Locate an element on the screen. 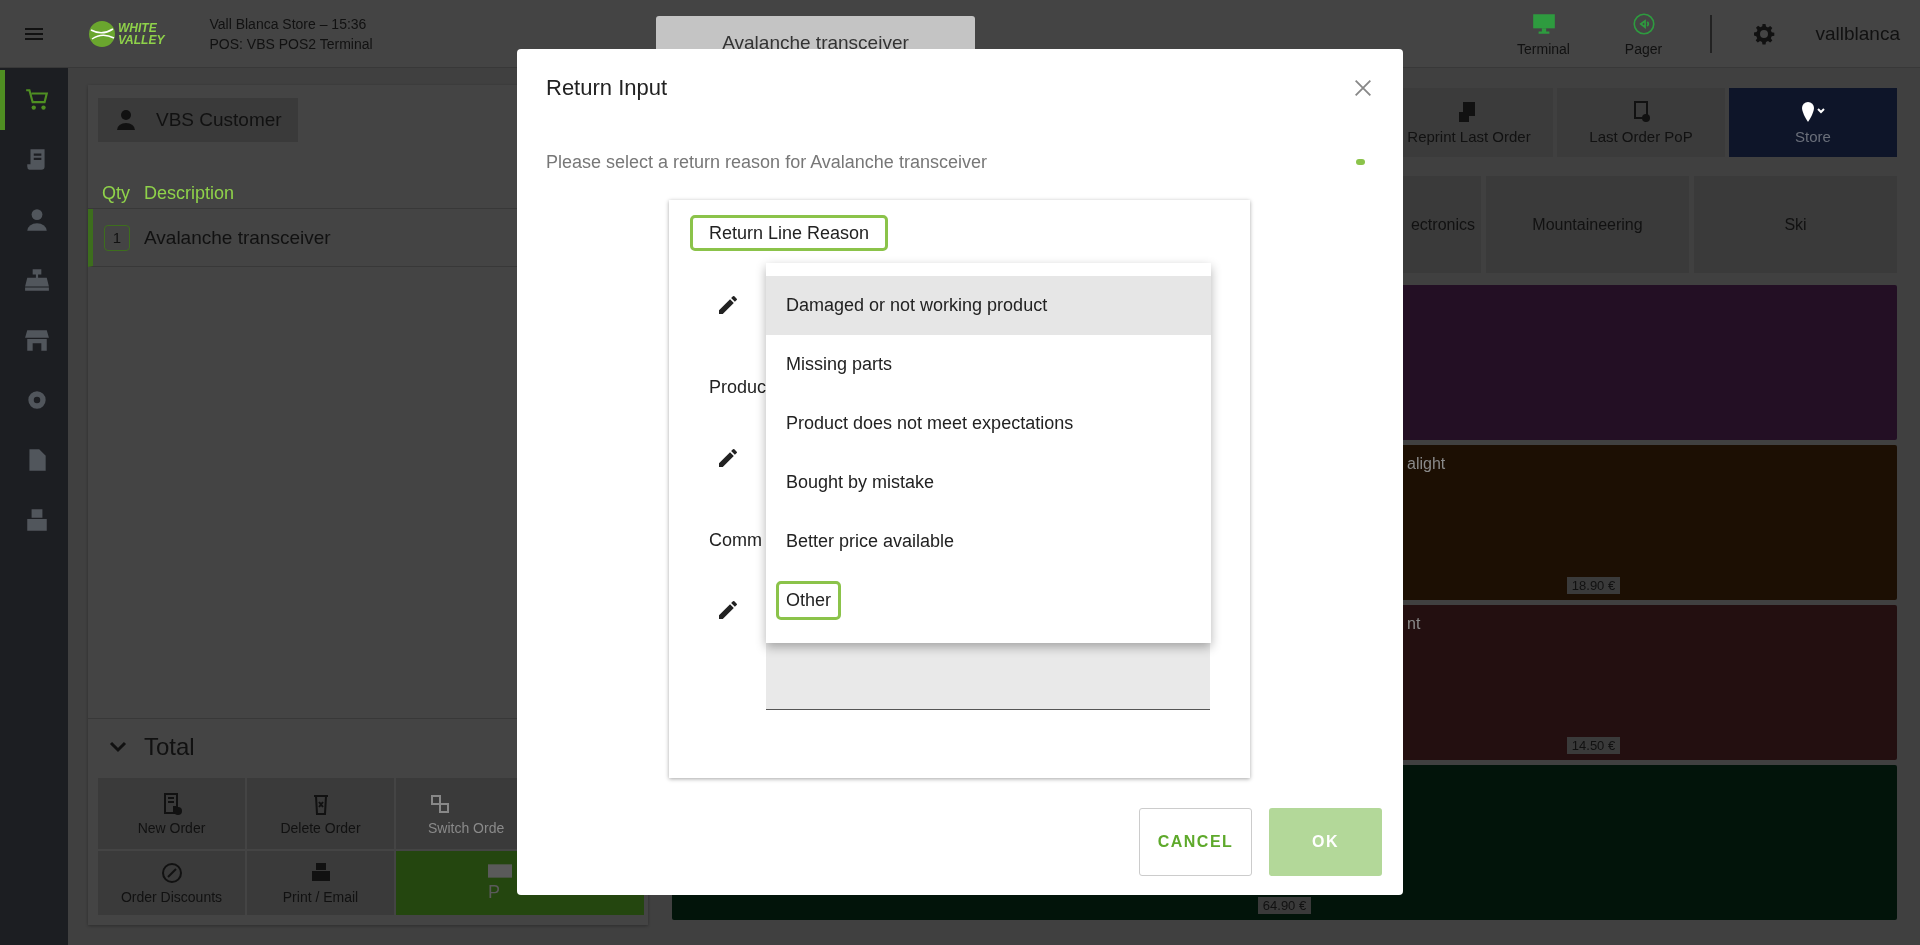 The image size is (1920, 945). person-icon is located at coordinates (126, 120).